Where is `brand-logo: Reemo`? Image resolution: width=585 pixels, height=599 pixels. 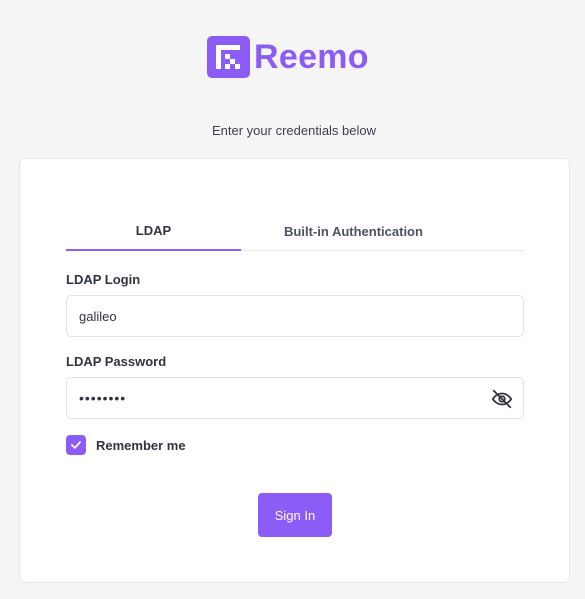
brand-logo: Reemo is located at coordinates (288, 57).